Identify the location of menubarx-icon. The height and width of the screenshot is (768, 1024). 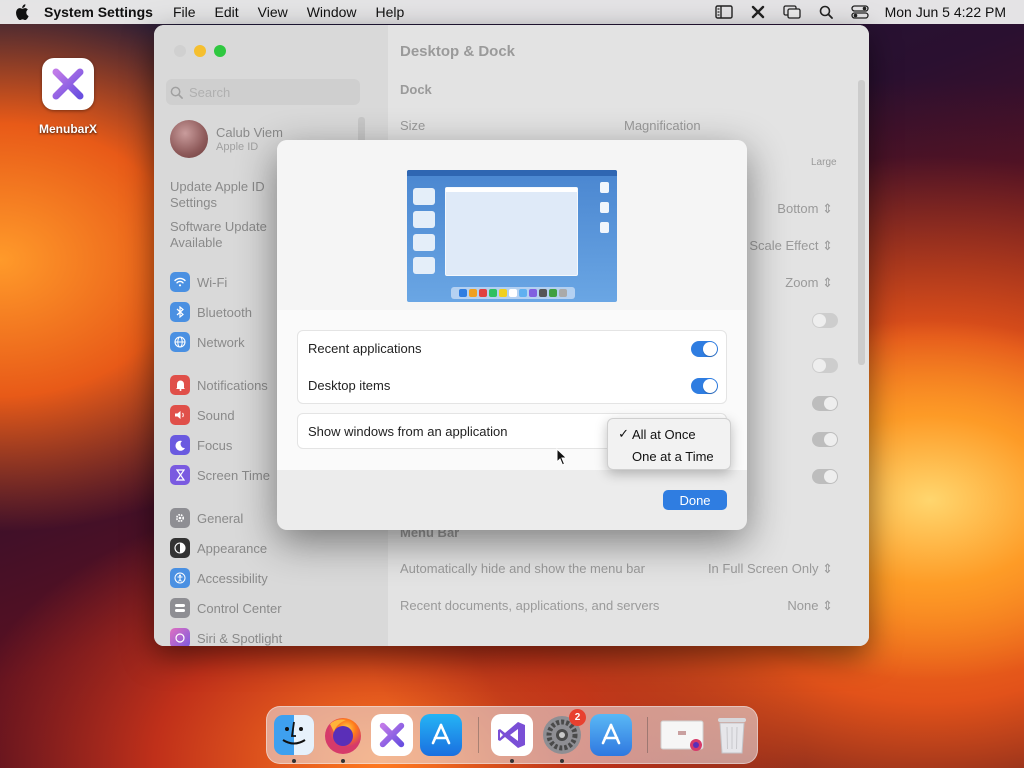
(758, 12).